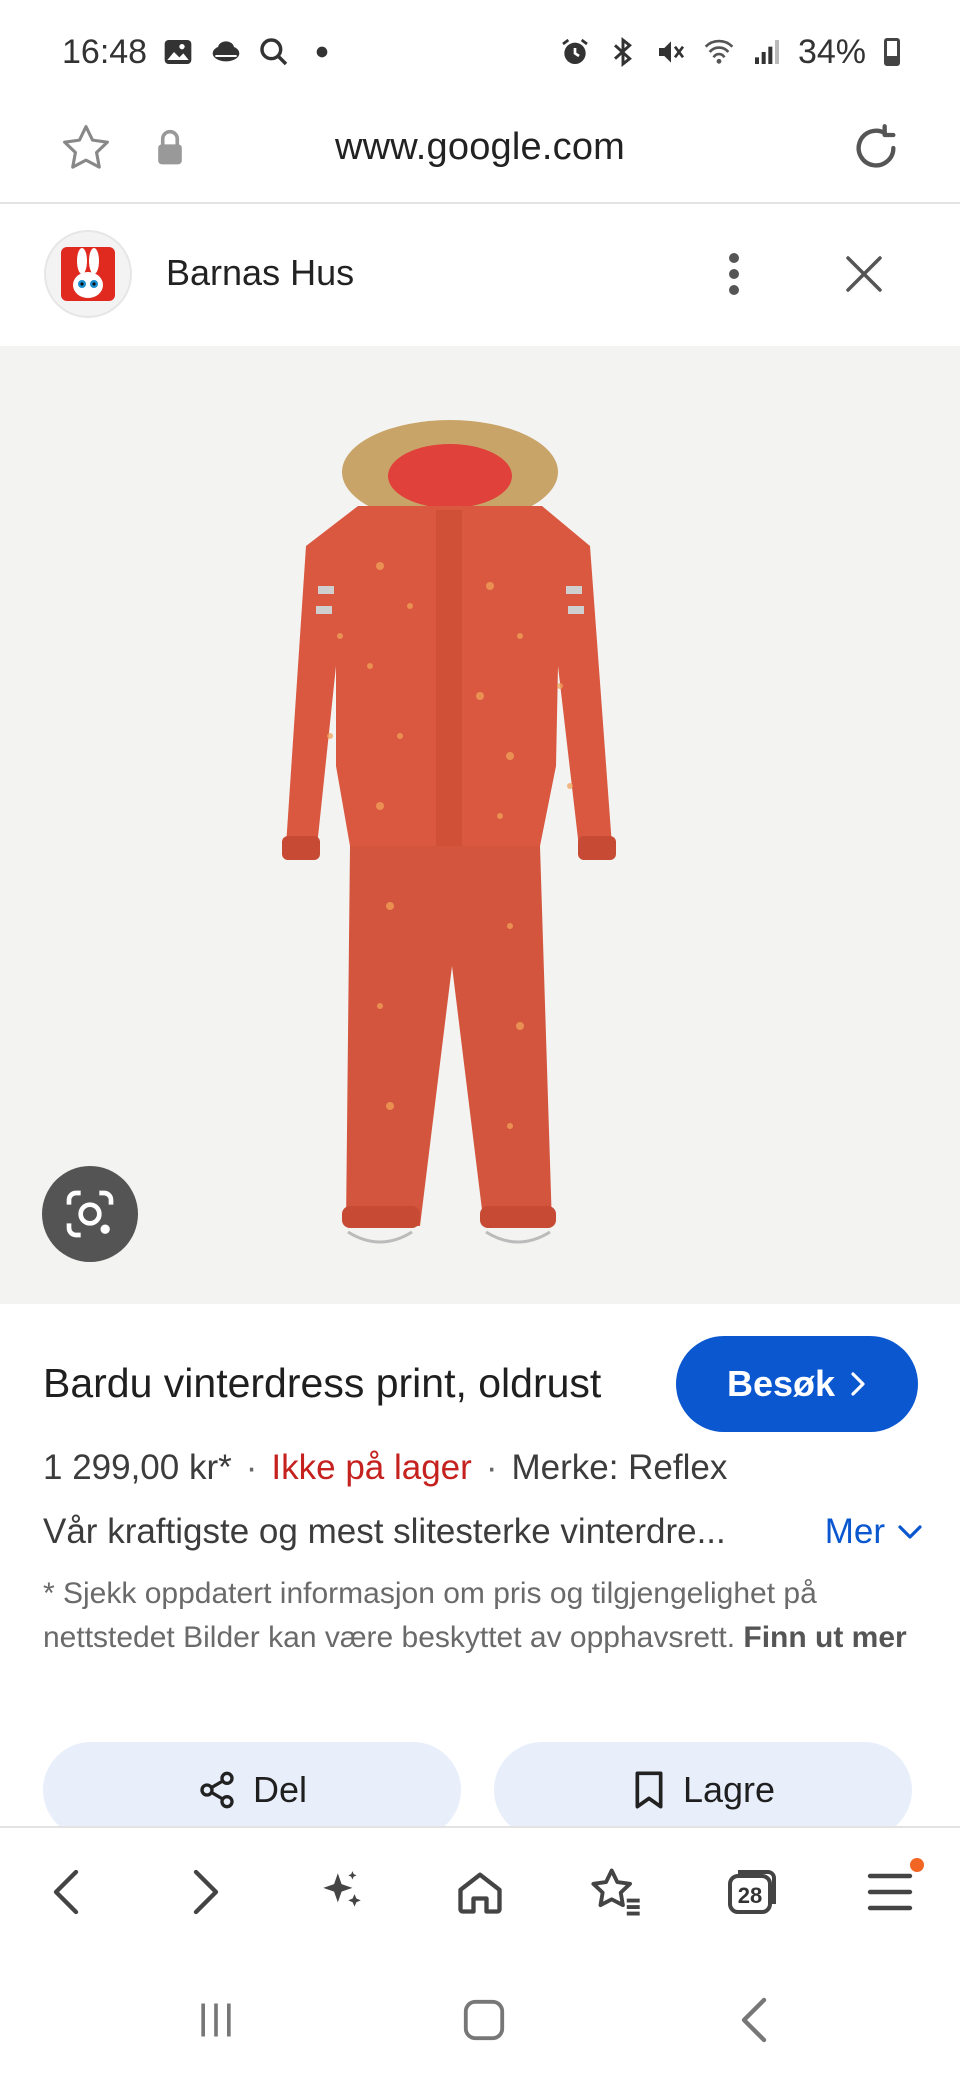 The height and width of the screenshot is (2080, 960). Describe the element at coordinates (750, 1895) in the screenshot. I see `tab-count: 28` at that location.